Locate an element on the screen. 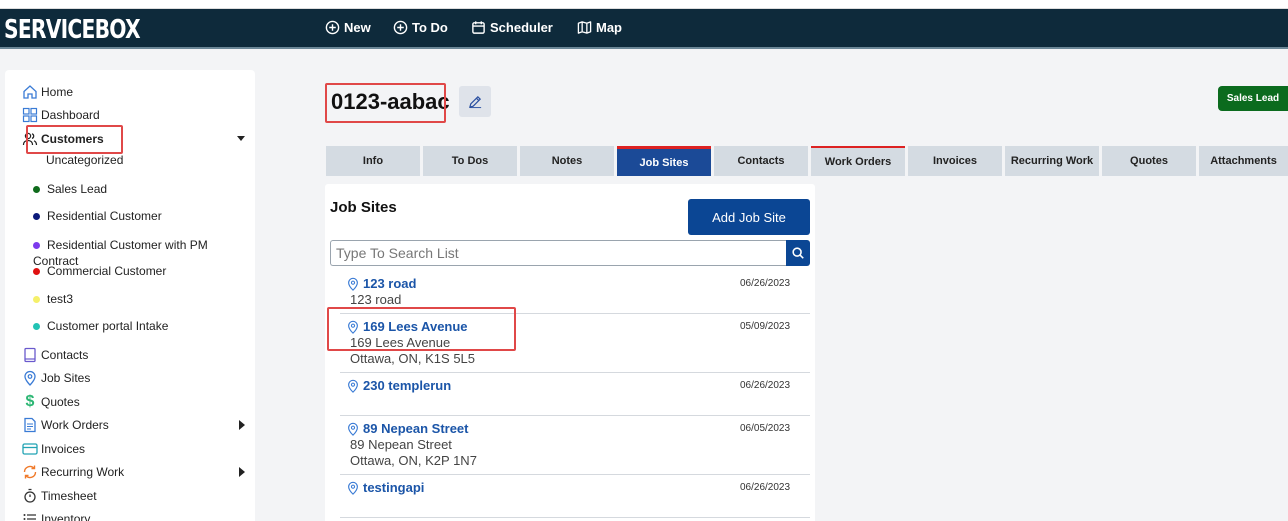 The height and width of the screenshot is (521, 1288). sidebar-item-timesheet: Timesheet is located at coordinates (59, 496).